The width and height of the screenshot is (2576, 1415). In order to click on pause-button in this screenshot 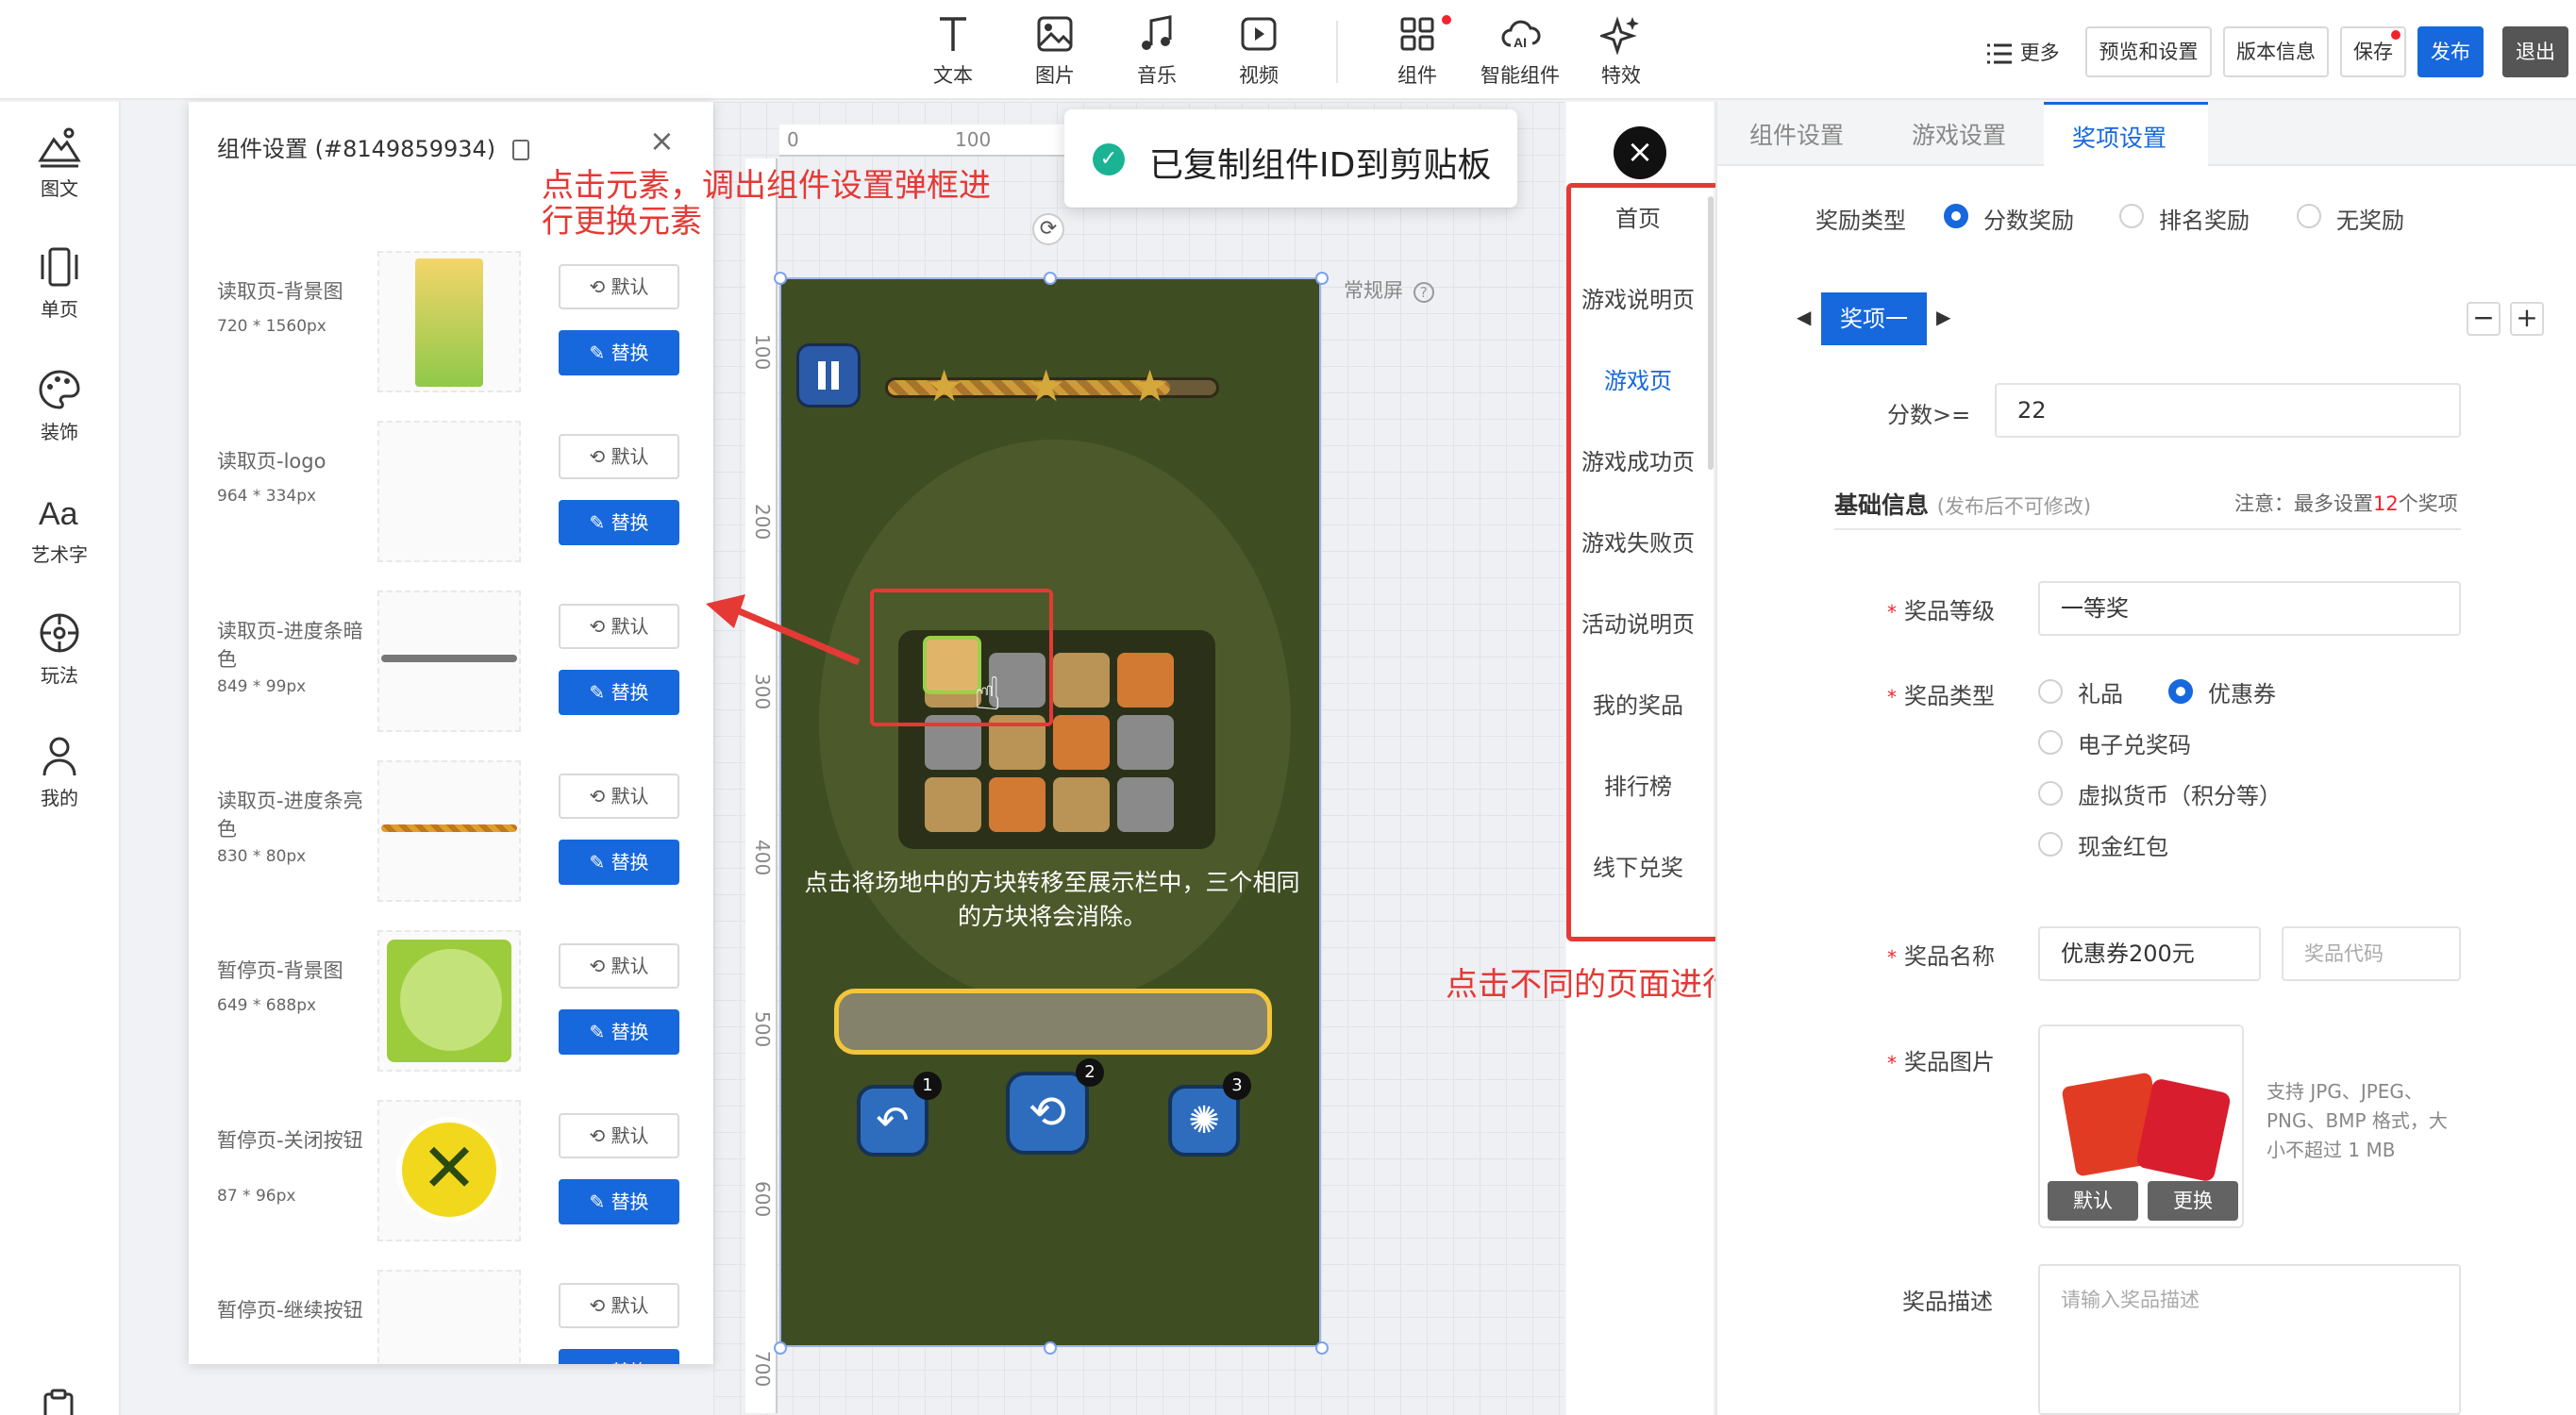, I will do `click(828, 375)`.